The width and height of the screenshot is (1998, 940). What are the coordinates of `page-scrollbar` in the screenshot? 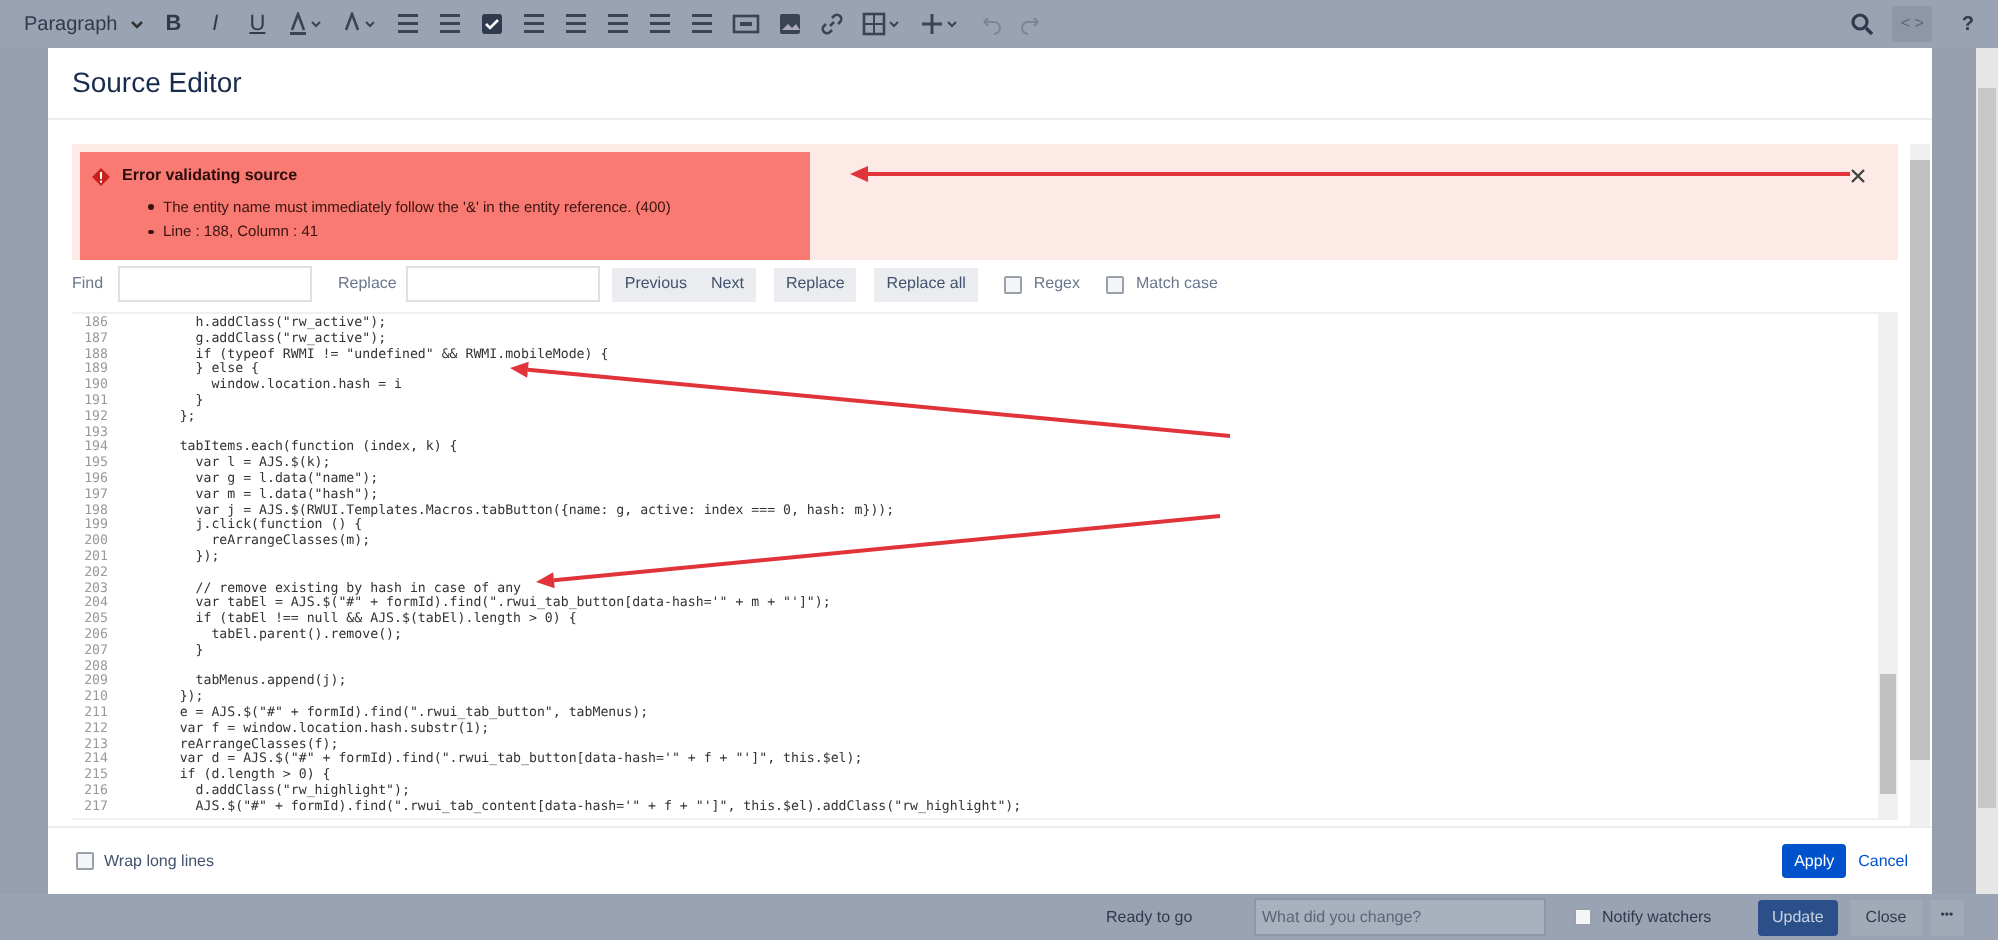 It's located at (1987, 471).